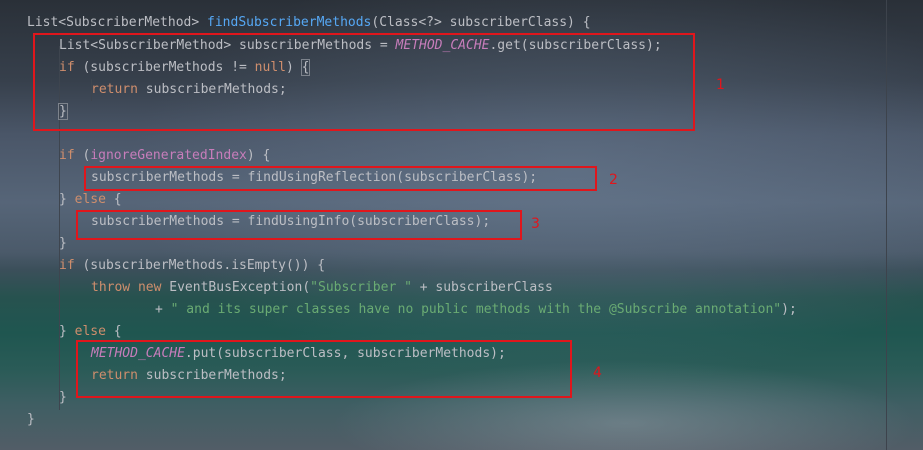 This screenshot has height=450, width=923. Describe the element at coordinates (482, 287) in the screenshot. I see `code-token: + subscriberClass` at that location.